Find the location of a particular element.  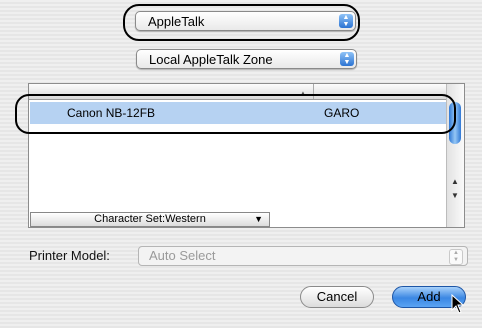

zone-popup-value: Local AppleTalk Zone is located at coordinates (211, 59).